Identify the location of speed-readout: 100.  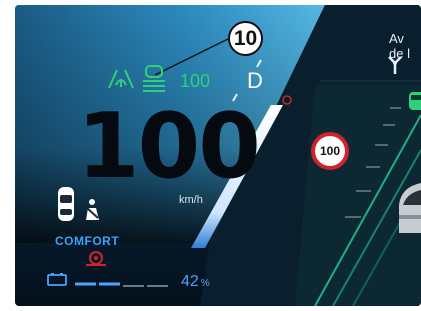
(169, 146).